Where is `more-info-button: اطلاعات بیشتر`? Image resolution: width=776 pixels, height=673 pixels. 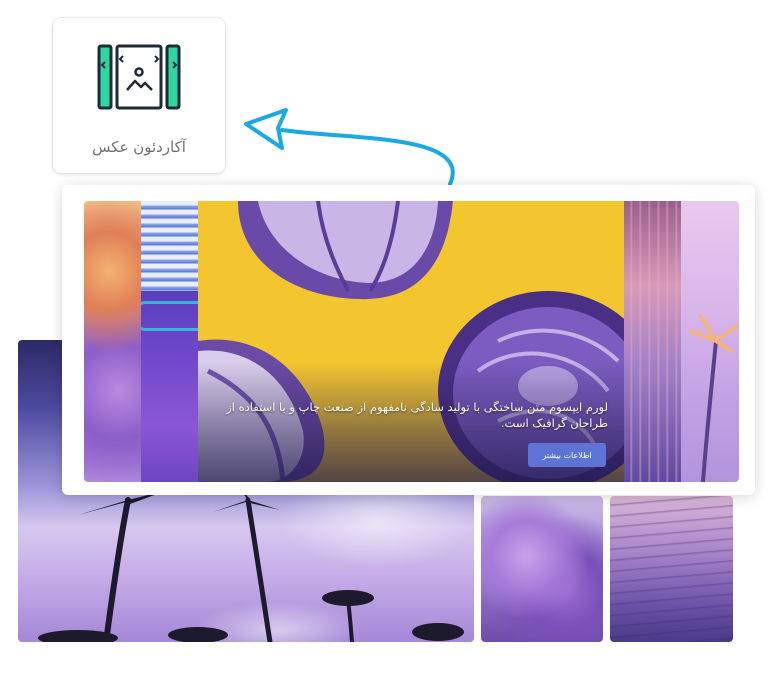 more-info-button: اطلاعات بیشتر is located at coordinates (567, 455).